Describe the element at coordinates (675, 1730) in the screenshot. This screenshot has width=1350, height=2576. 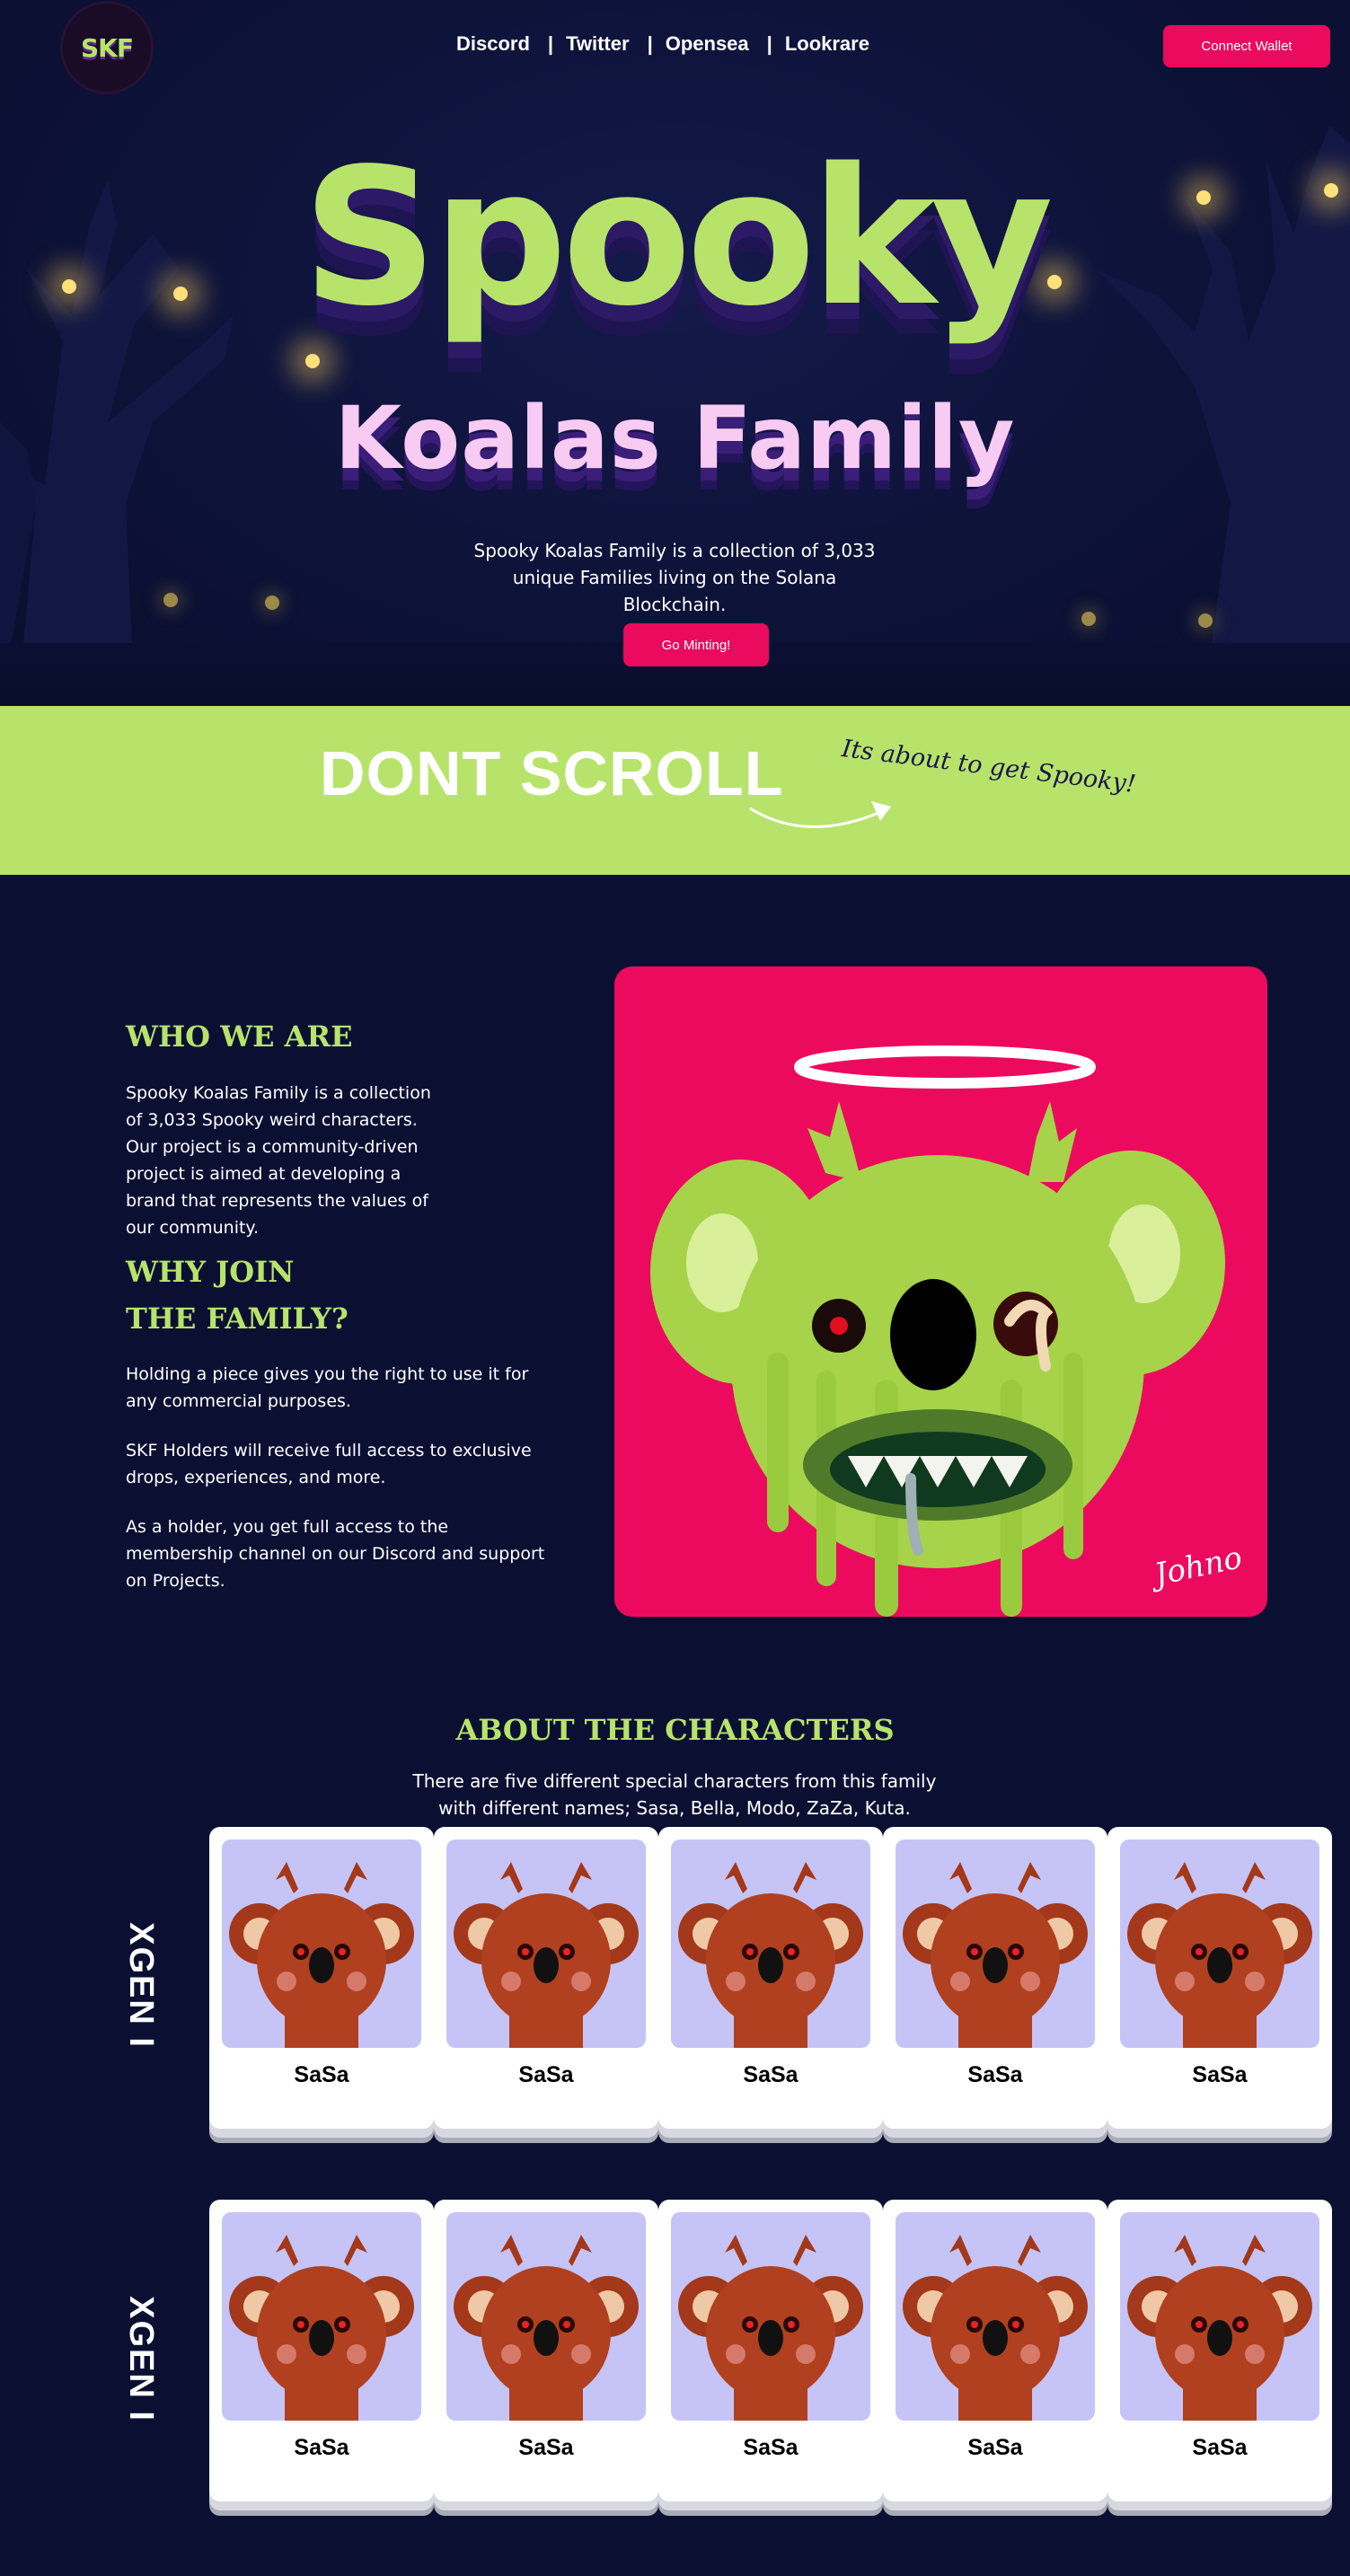
I see `about-characters-heading: ABOUT THE CHARACTERS` at that location.